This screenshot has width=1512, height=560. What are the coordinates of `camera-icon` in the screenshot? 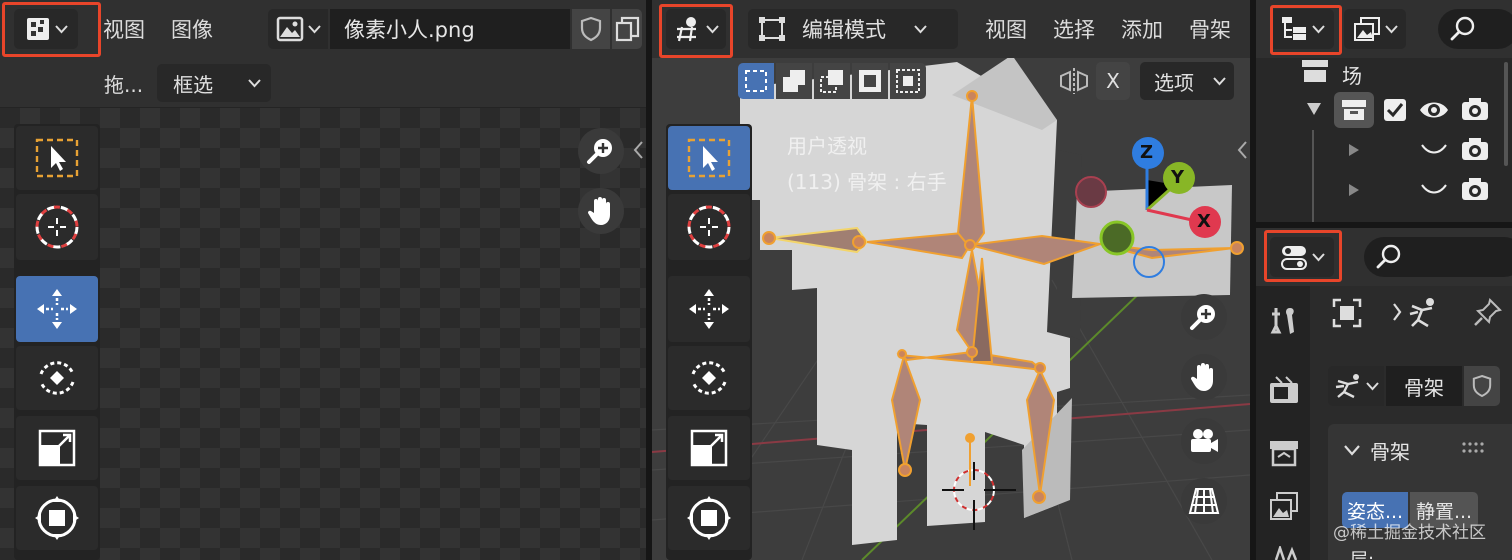 It's located at (1204, 440).